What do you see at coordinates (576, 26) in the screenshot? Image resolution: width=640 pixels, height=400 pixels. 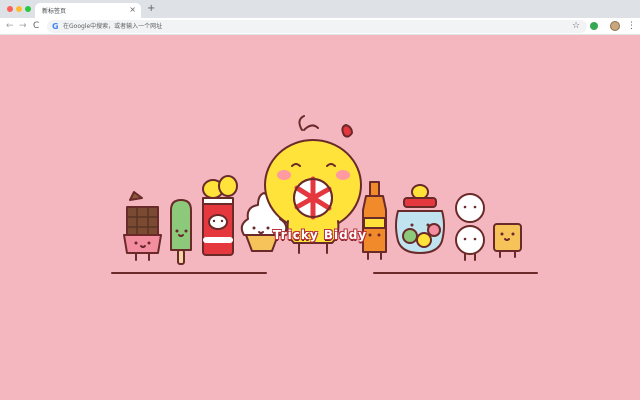 I see `bookmark-star-icon: ☆` at bounding box center [576, 26].